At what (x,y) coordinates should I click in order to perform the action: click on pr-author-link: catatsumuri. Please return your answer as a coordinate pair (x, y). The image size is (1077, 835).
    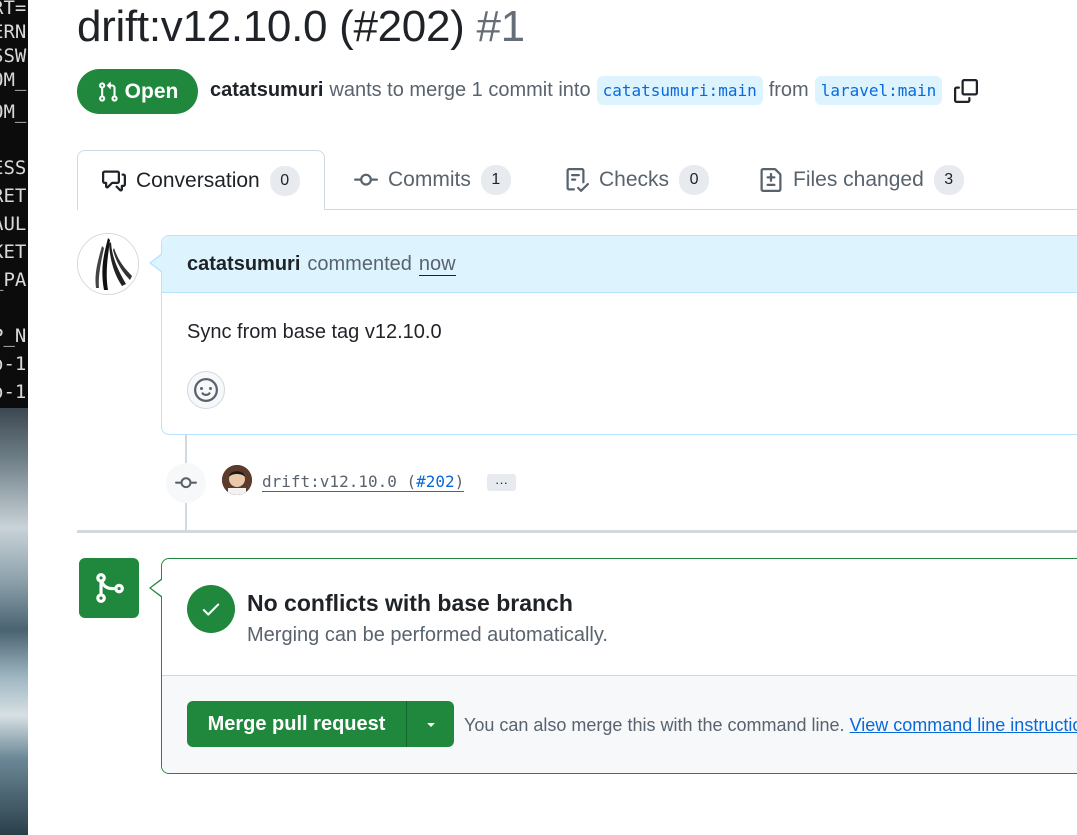
    Looking at the image, I should click on (266, 90).